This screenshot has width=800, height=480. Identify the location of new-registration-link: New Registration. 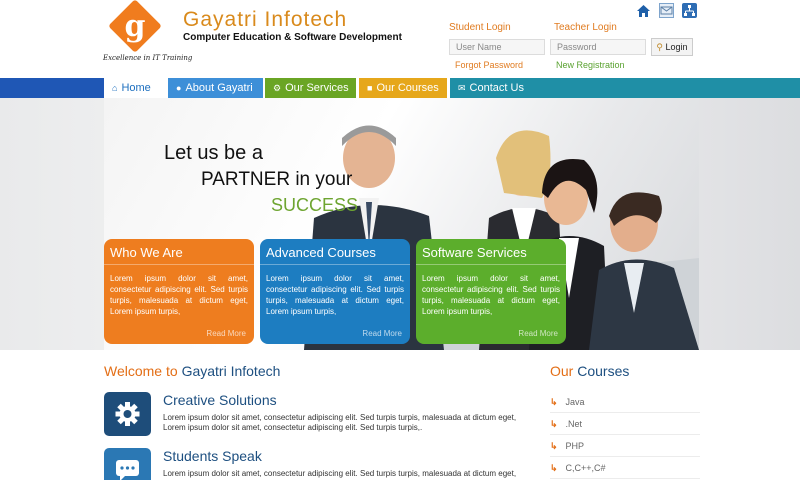
(590, 65).